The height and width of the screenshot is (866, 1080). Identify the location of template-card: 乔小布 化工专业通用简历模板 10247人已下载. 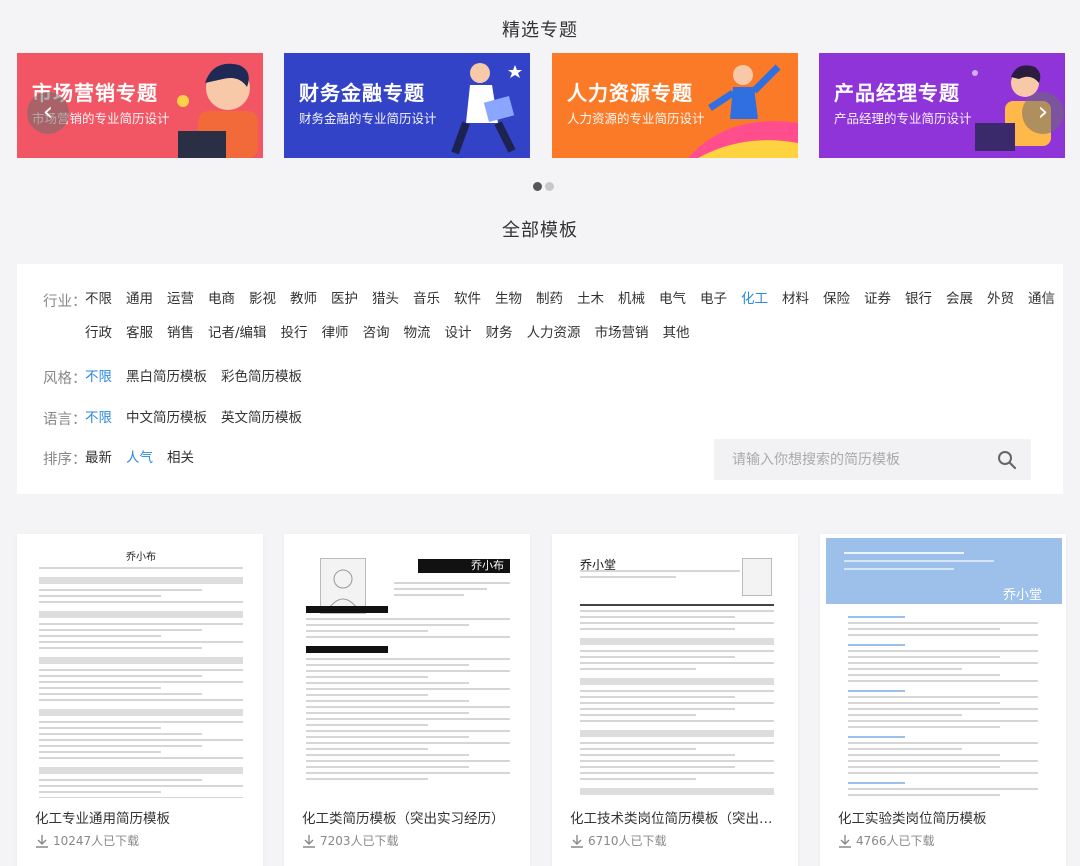
(140, 700).